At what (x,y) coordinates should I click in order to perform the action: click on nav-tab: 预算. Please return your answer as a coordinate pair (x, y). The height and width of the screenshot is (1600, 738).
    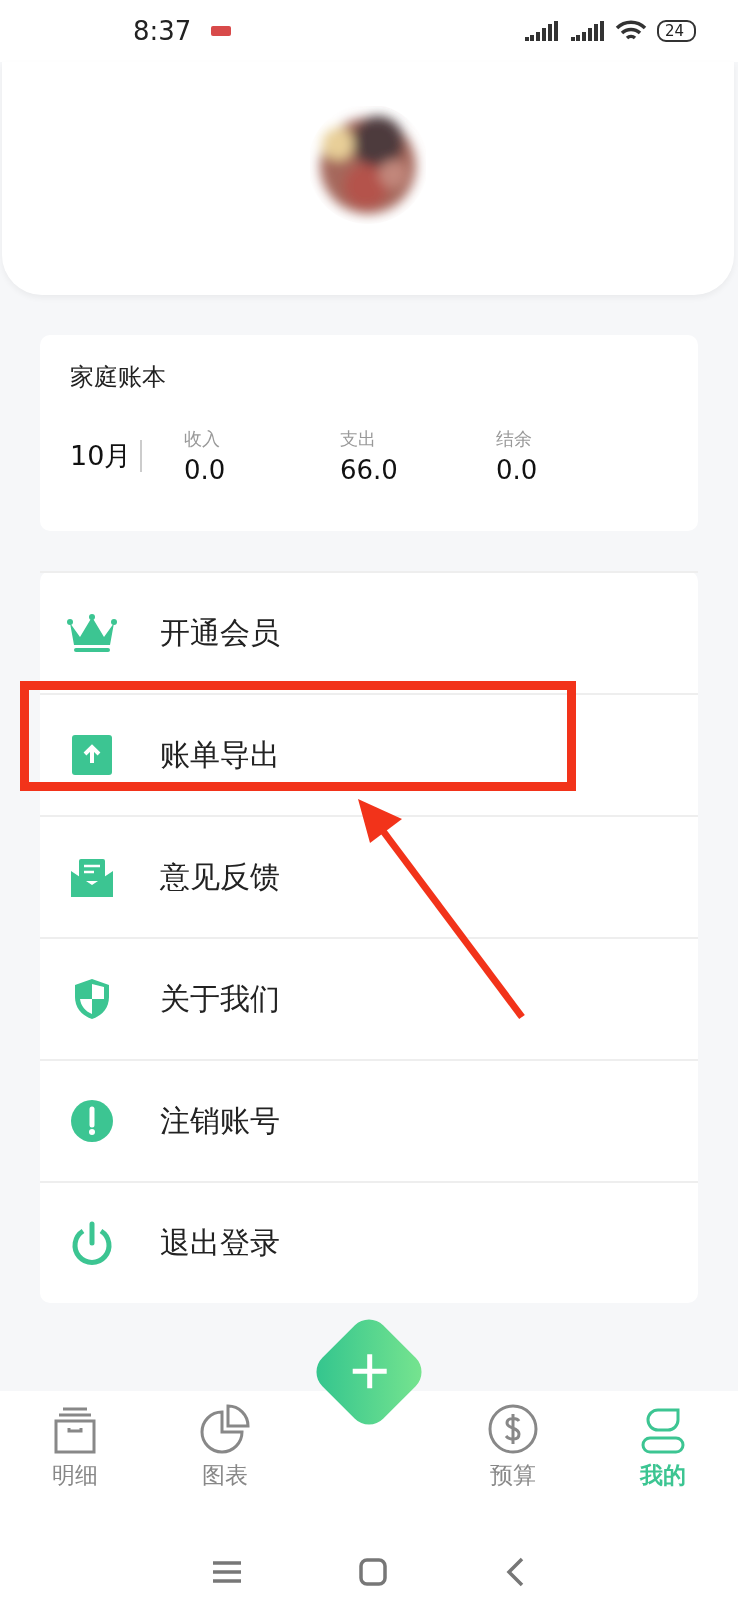
    Looking at the image, I should click on (513, 1455).